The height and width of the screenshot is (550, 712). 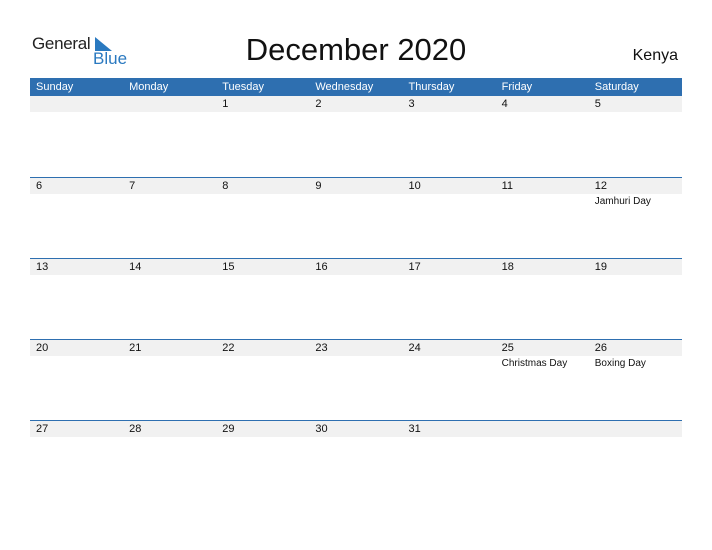 I want to click on weekday-thursday: Thursday, so click(x=431, y=87).